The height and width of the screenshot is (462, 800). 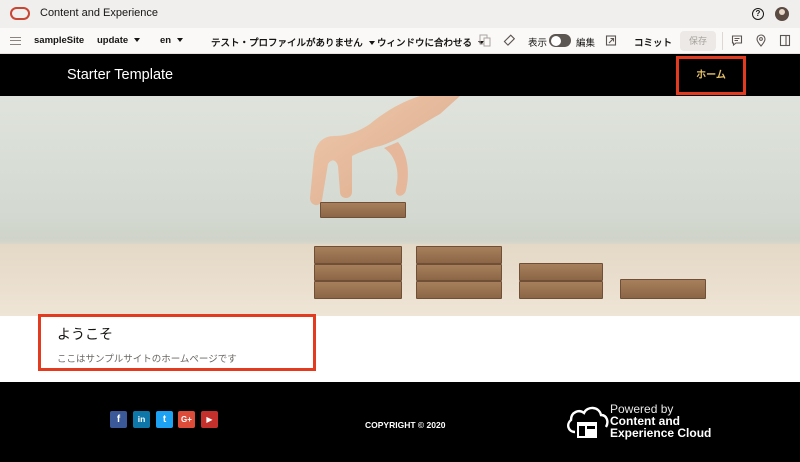 What do you see at coordinates (59, 40) in the screenshot?
I see `site-name: sampleSite` at bounding box center [59, 40].